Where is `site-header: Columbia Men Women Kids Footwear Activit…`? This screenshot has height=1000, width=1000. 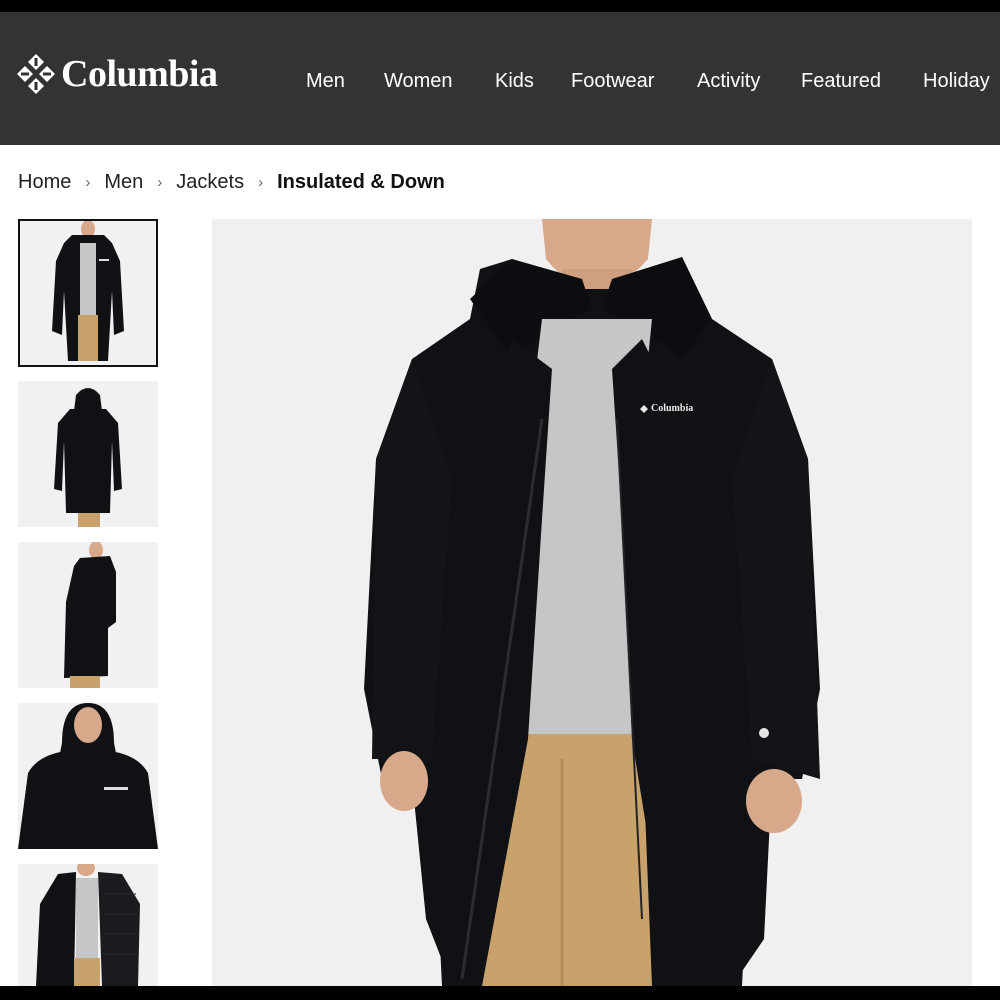
site-header: Columbia Men Women Kids Footwear Activit… is located at coordinates (500, 78).